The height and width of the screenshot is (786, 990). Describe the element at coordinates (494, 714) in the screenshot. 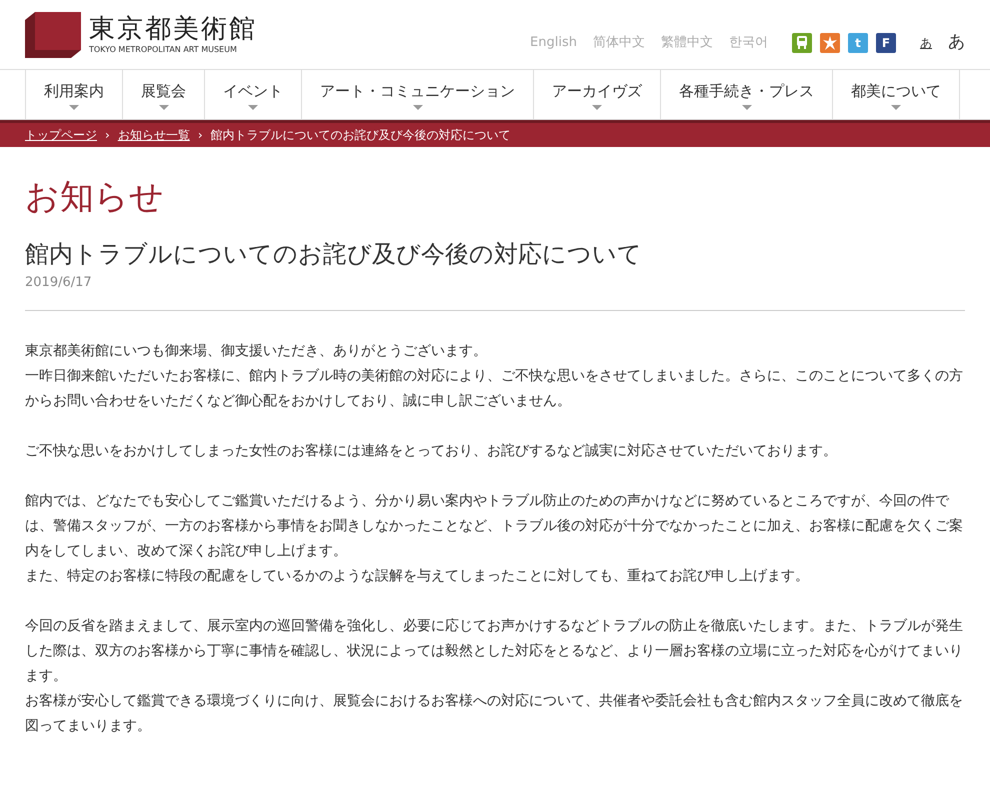

I see `paragraph-text: お客様が安心して鑑賞できる環境づくりに向け、展覧会におけるお客様への対応について、共催者や委託会社も含む館内スタッフ全員に改めて徹底を図ってまいります。` at that location.